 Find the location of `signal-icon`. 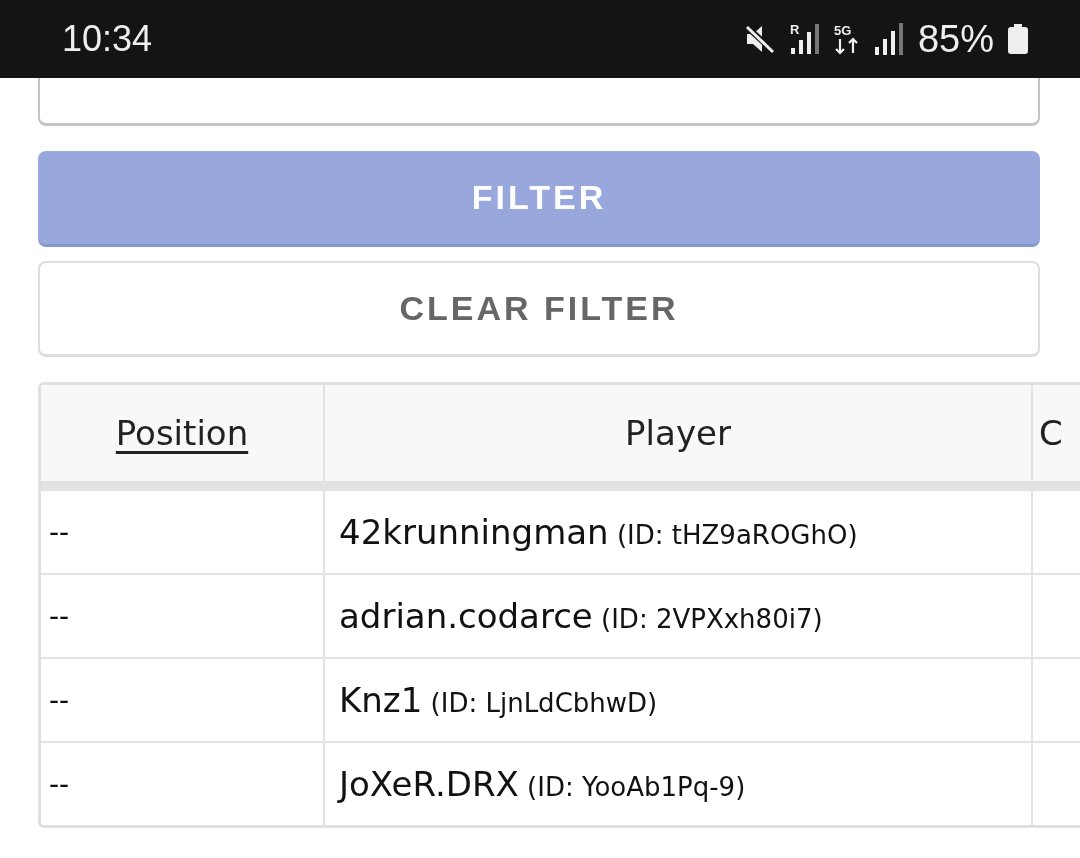

signal-icon is located at coordinates (888, 39).